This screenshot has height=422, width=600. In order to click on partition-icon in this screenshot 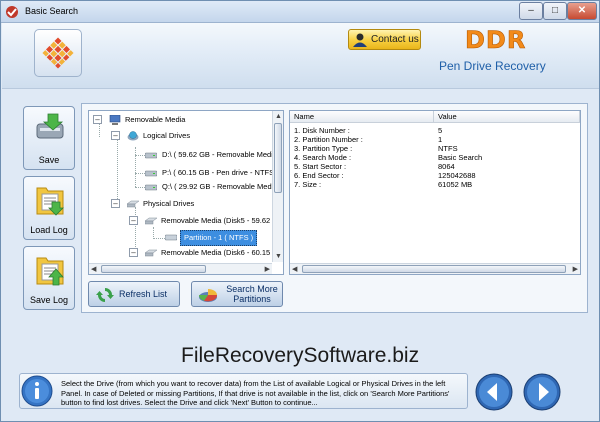, I will do `click(171, 237)`.